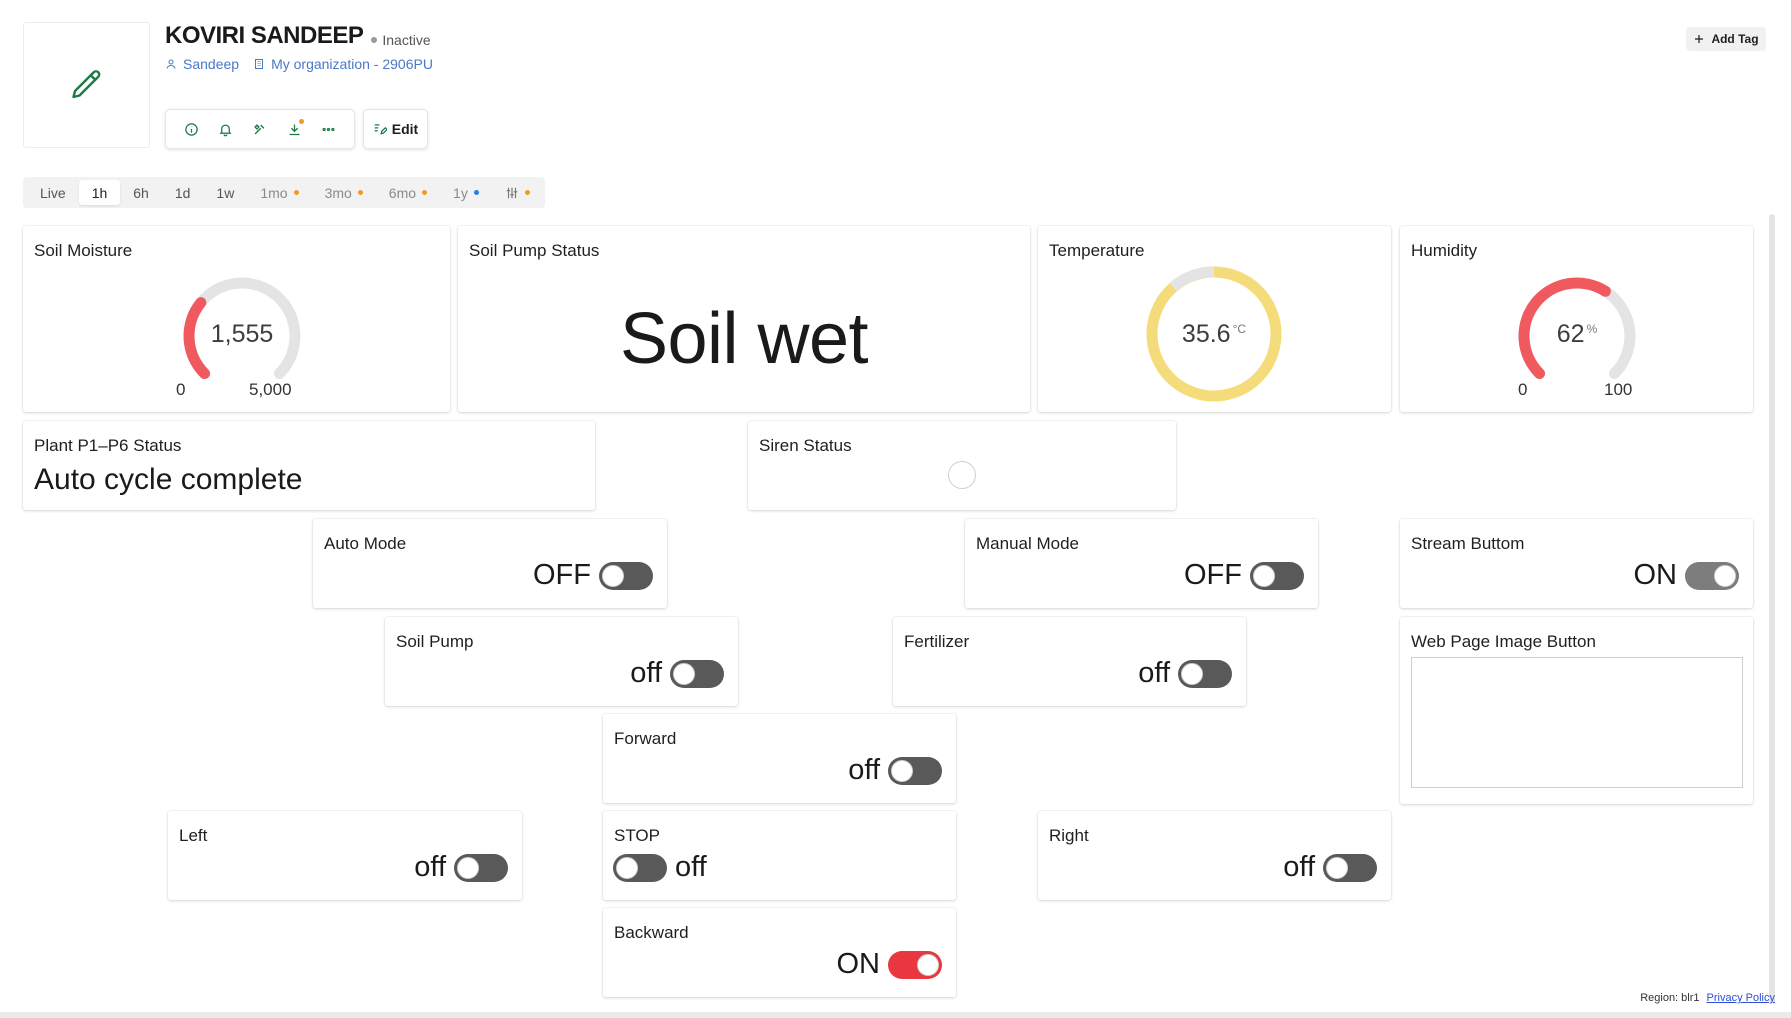 The width and height of the screenshot is (1791, 1018). What do you see at coordinates (562, 575) in the screenshot?
I see `switch-state-label: OFF` at bounding box center [562, 575].